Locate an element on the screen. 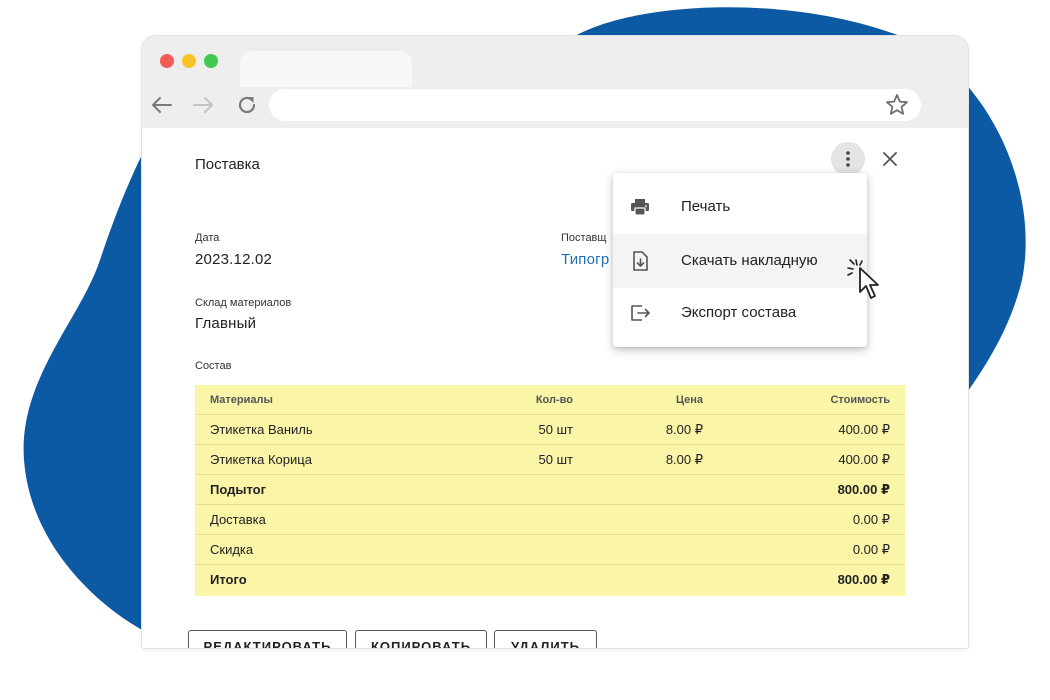  menu-item-label: Скачать накладную is located at coordinates (749, 260).